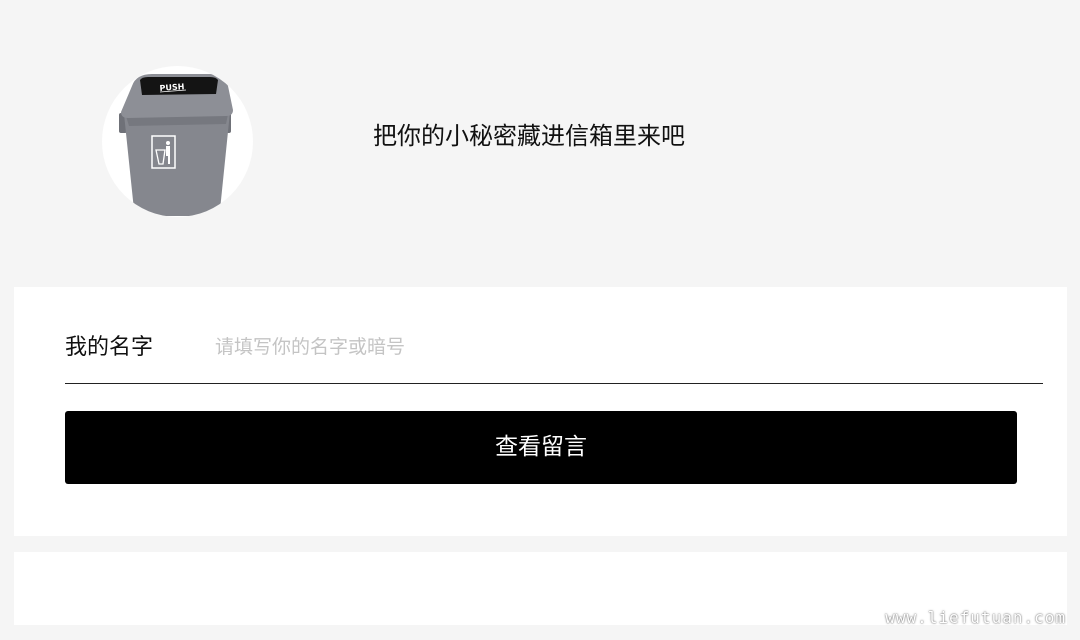 The image size is (1080, 640). I want to click on trash-bin-icon: PUSH, so click(176, 145).